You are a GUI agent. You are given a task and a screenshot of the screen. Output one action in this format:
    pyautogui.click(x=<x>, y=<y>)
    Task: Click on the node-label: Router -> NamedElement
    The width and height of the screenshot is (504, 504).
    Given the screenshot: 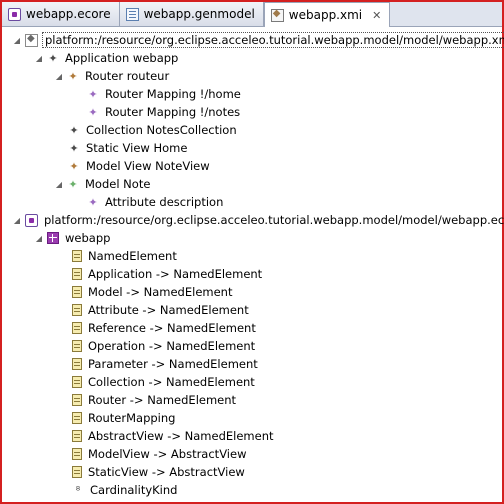 What is the action you would take?
    pyautogui.click(x=162, y=400)
    